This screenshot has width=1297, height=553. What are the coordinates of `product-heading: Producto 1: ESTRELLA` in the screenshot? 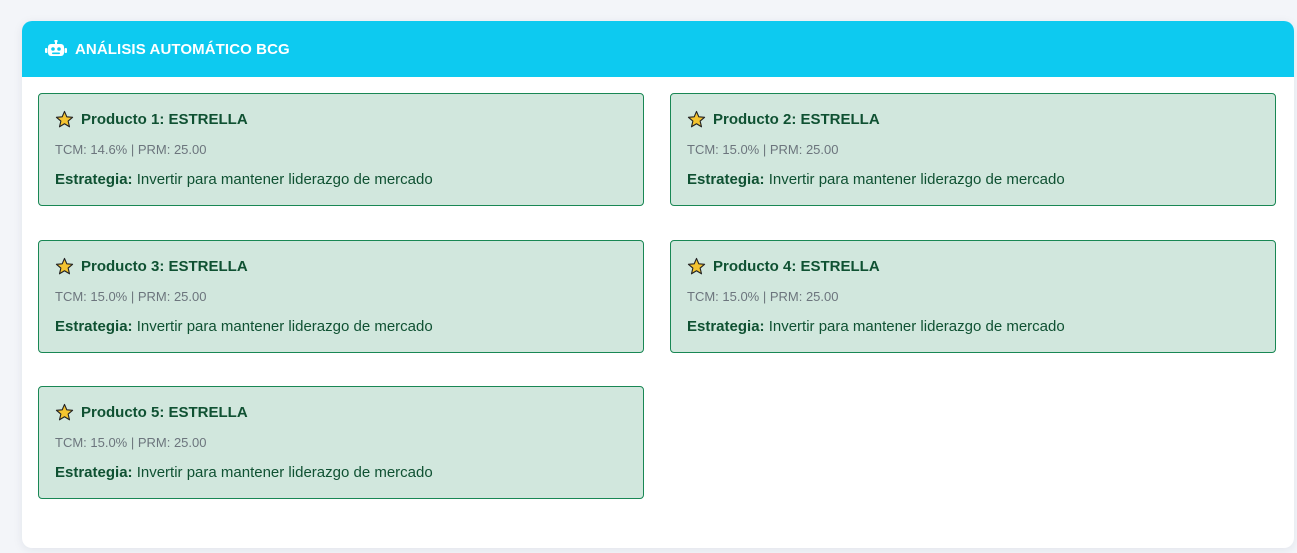 It's located at (151, 119).